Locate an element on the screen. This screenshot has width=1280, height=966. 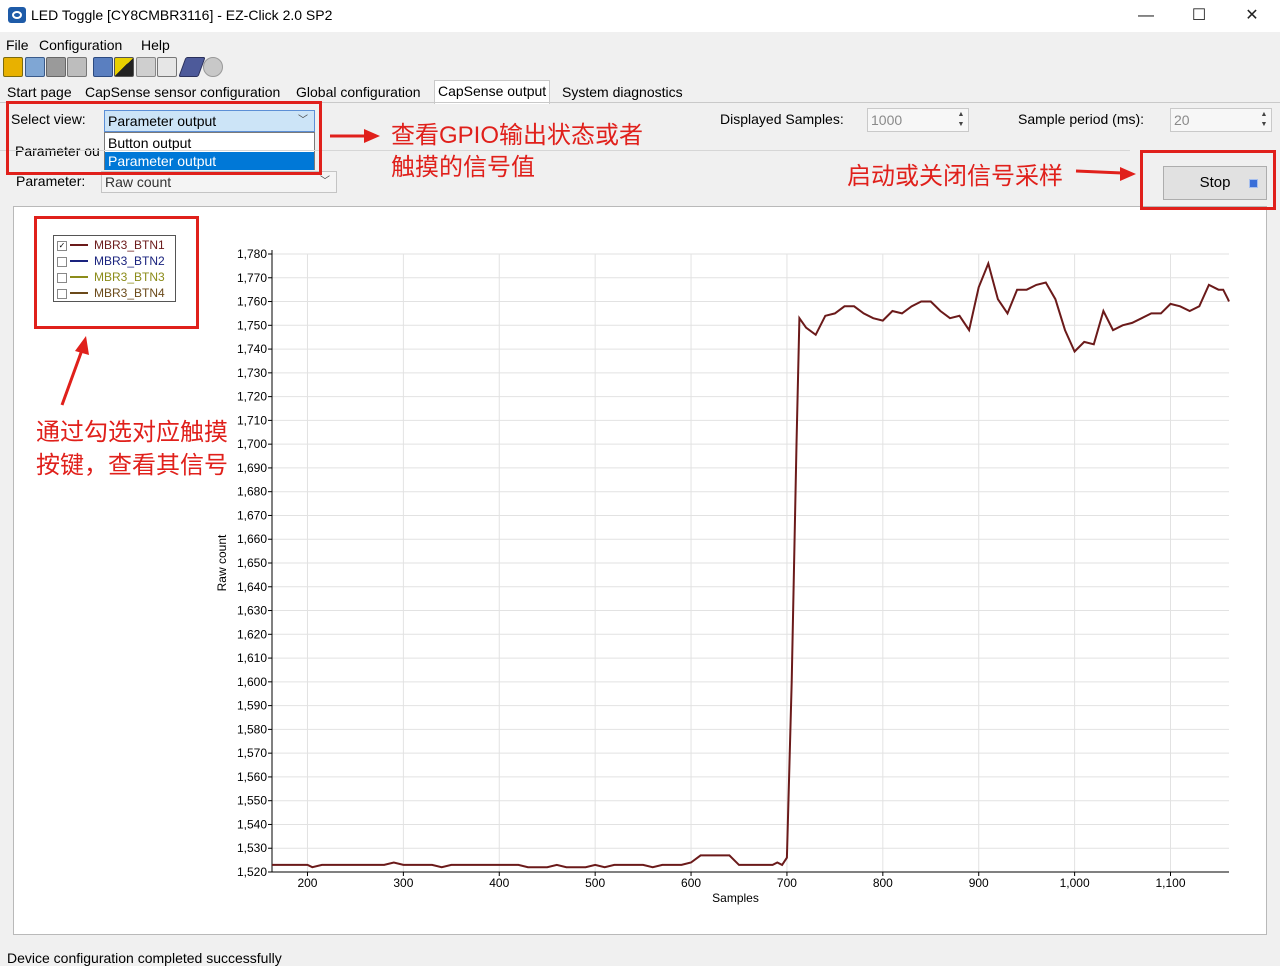
annotation-legend-line2: 按键，查看其信号 is located at coordinates (132, 465).